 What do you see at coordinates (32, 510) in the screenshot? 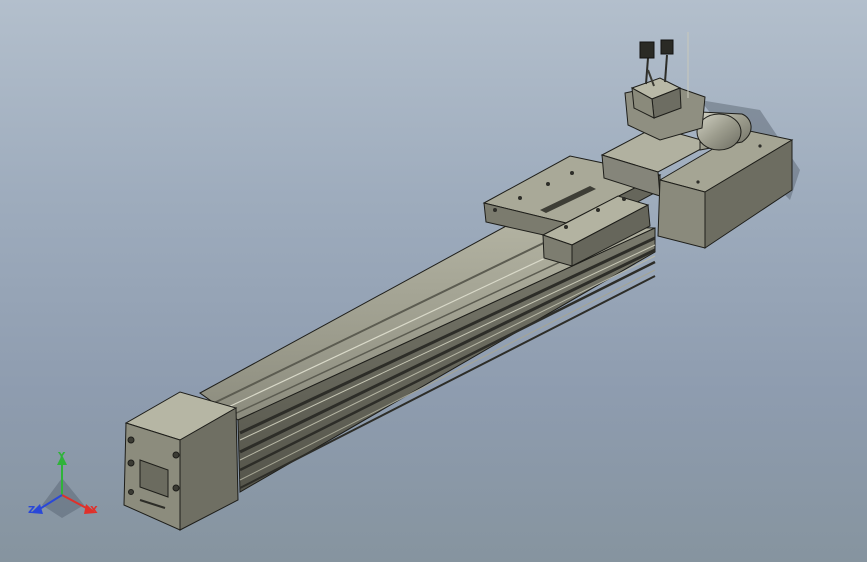
I see `triad-z-label: Z` at bounding box center [32, 510].